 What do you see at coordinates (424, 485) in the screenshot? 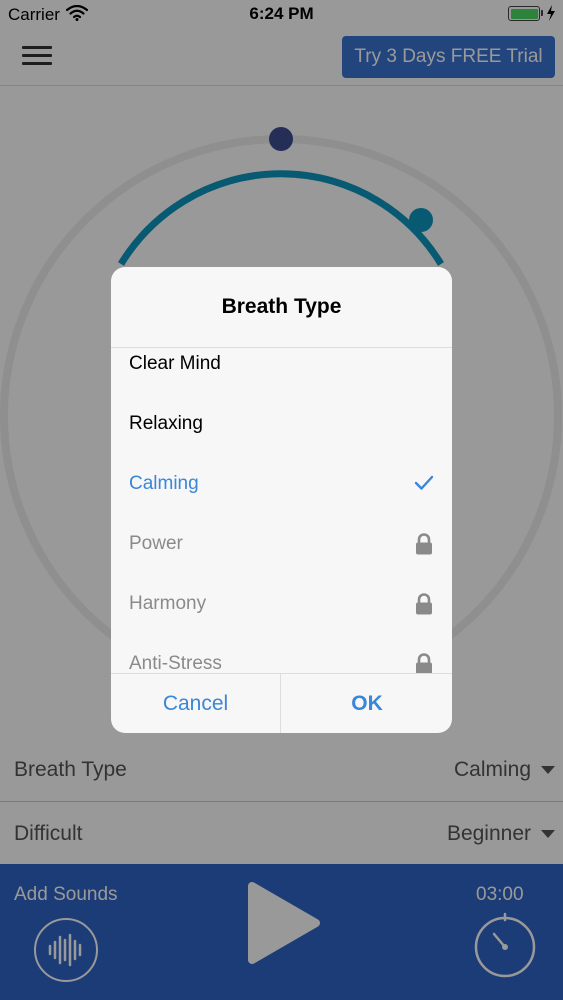
I see `checkmark-icon` at bounding box center [424, 485].